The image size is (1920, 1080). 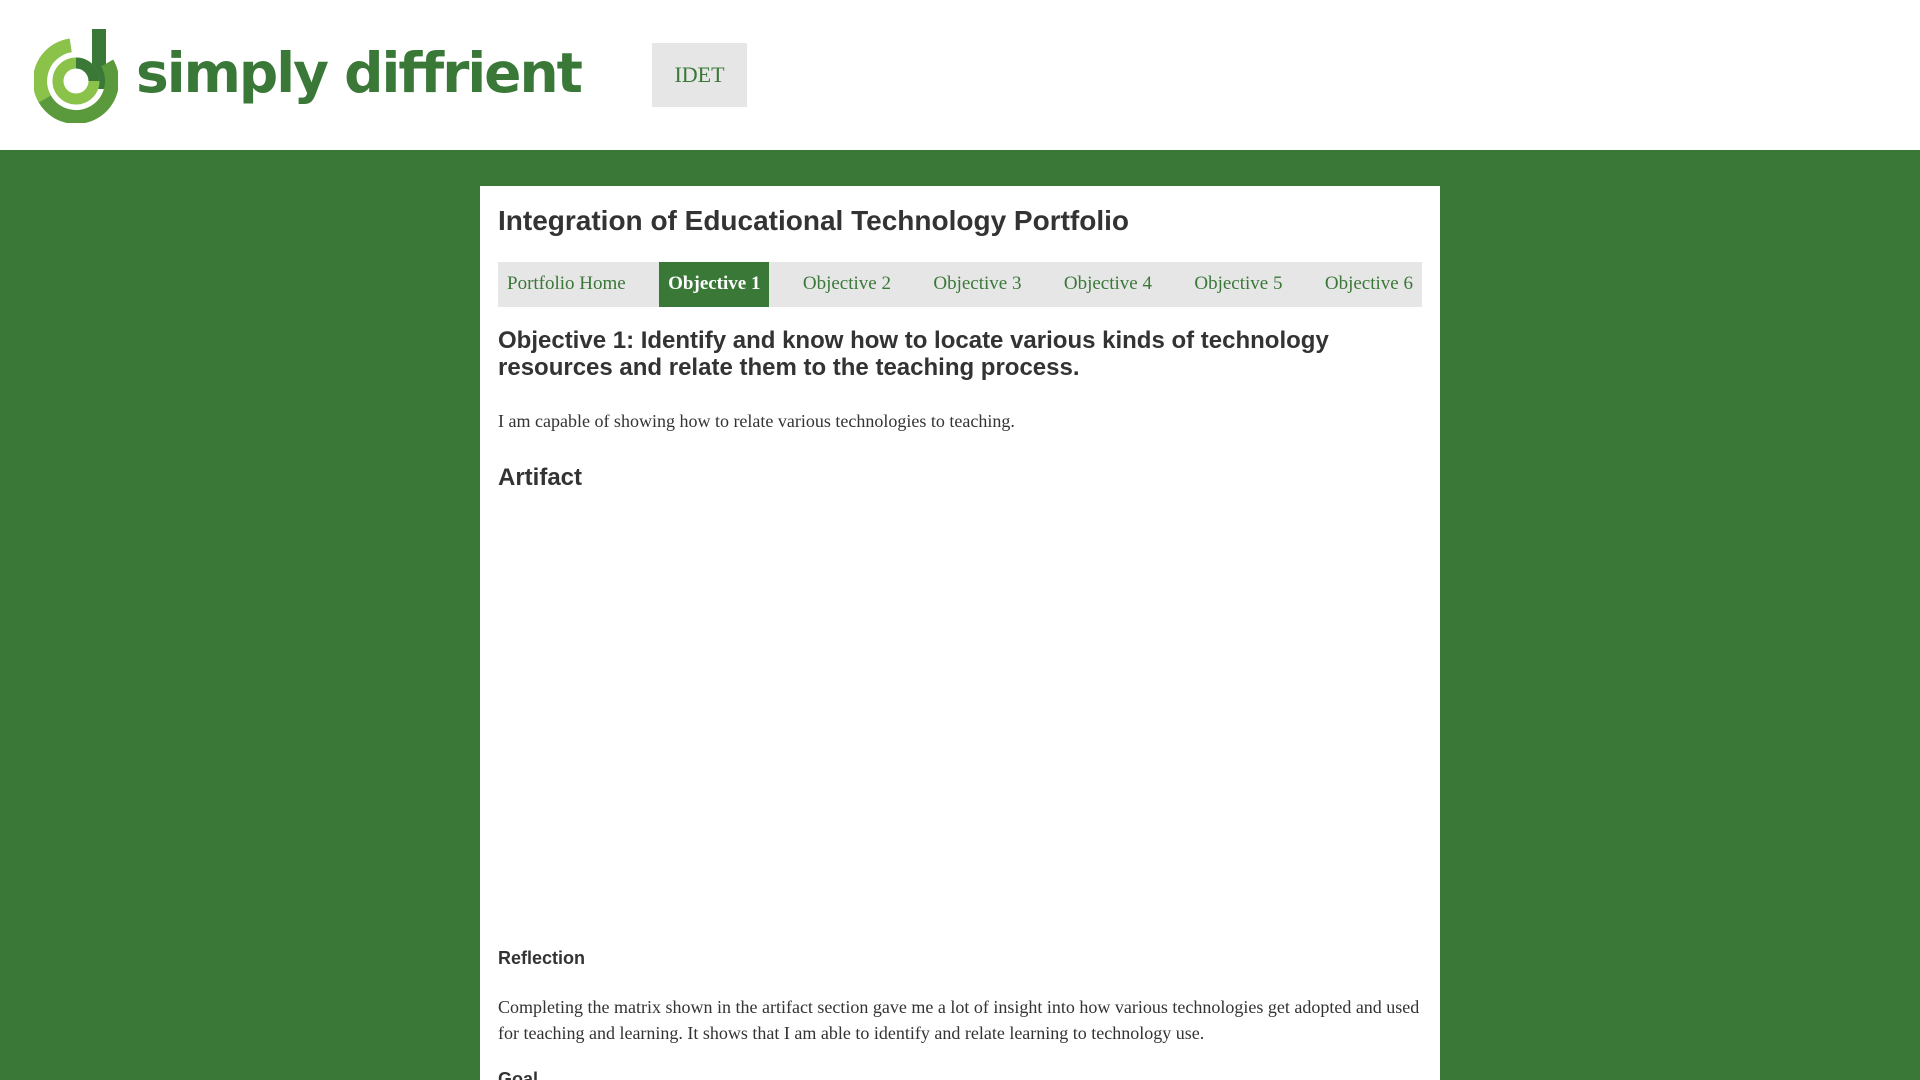 I want to click on tab-objective-1: Objective 1, so click(x=714, y=284).